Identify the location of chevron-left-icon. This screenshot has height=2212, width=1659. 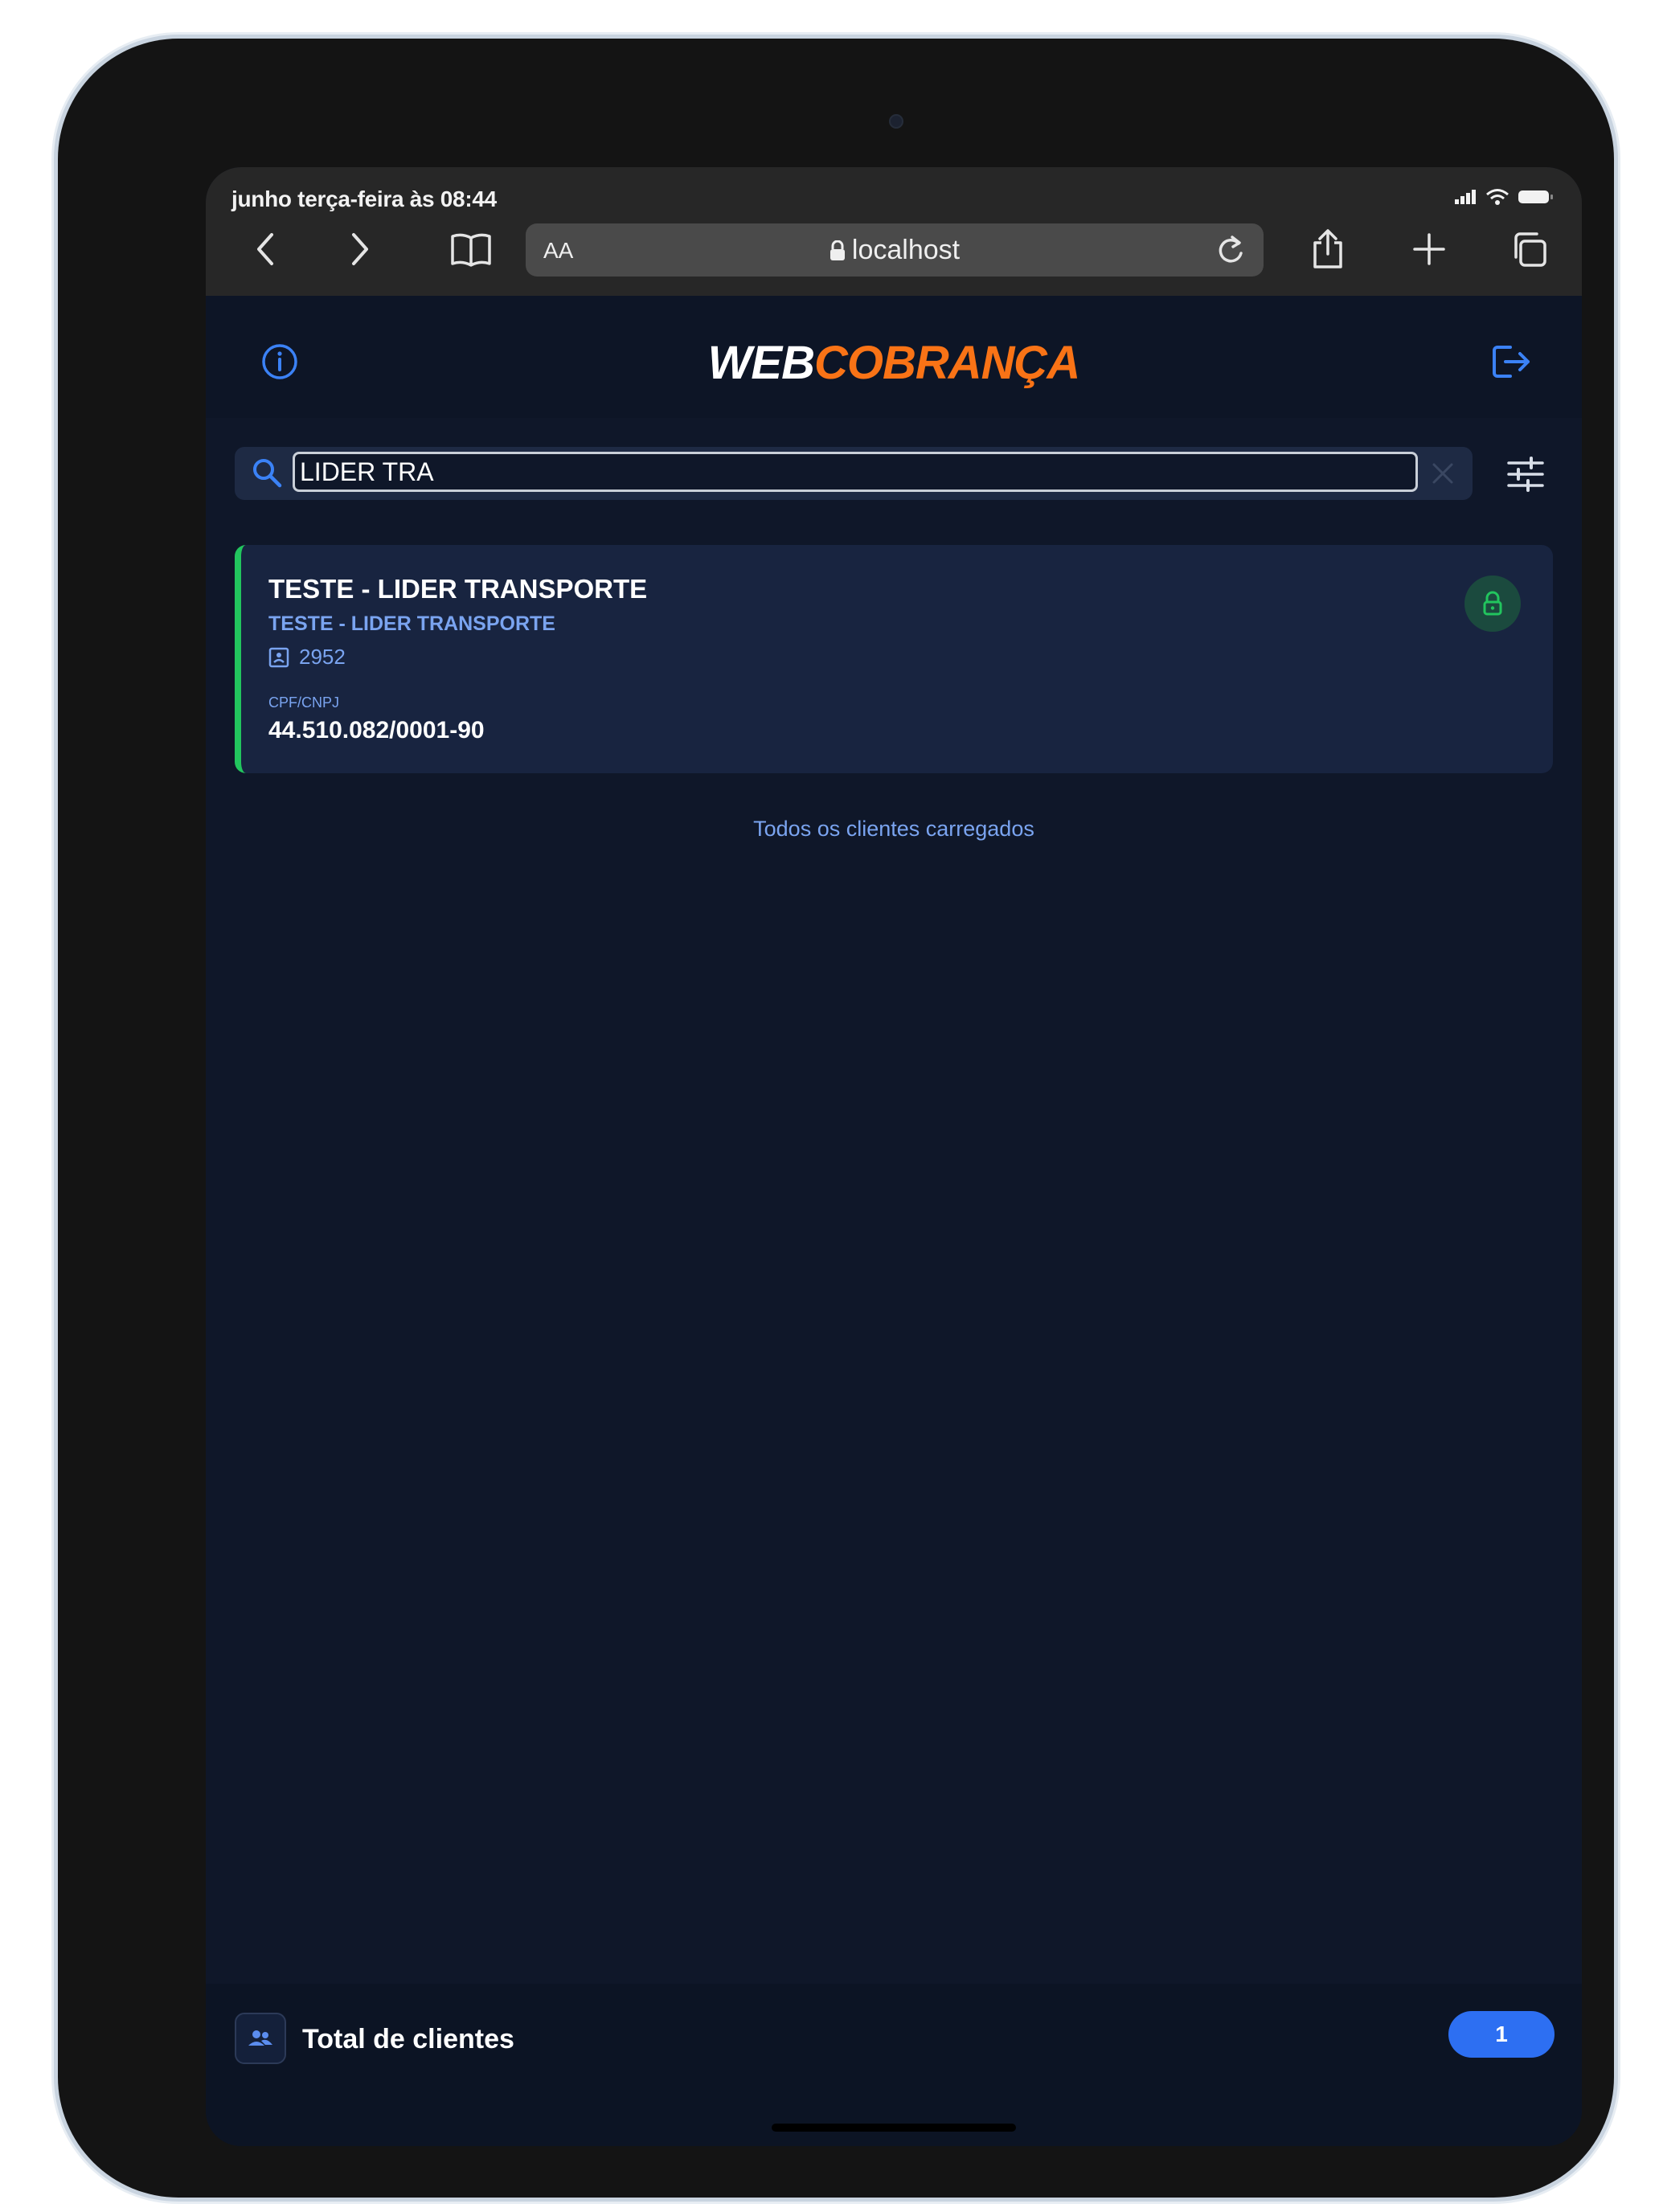
(265, 249).